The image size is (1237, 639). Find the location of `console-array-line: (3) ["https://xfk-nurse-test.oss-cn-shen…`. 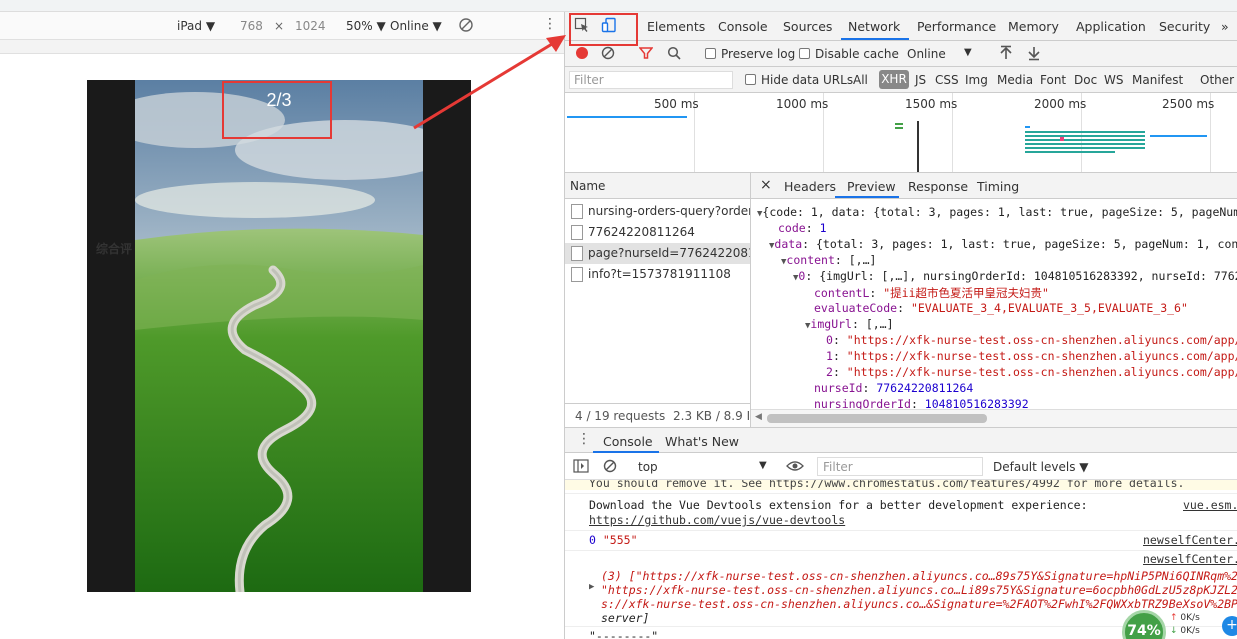

console-array-line: (3) ["https://xfk-nurse-test.oss-cn-shen… is located at coordinates (919, 576).